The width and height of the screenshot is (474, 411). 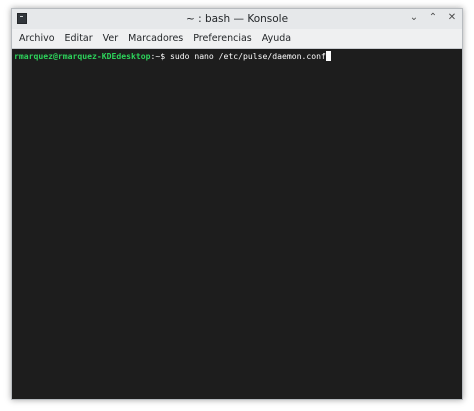 What do you see at coordinates (452, 18) in the screenshot?
I see `close-icon: ✕` at bounding box center [452, 18].